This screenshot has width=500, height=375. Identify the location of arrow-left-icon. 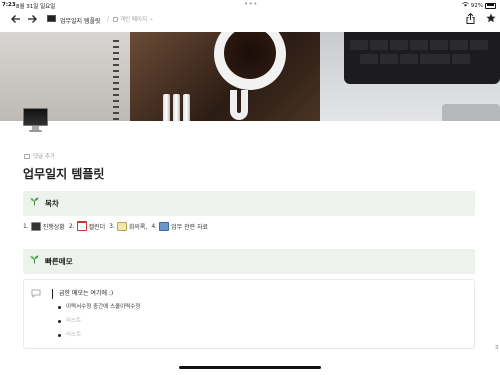
(15, 19).